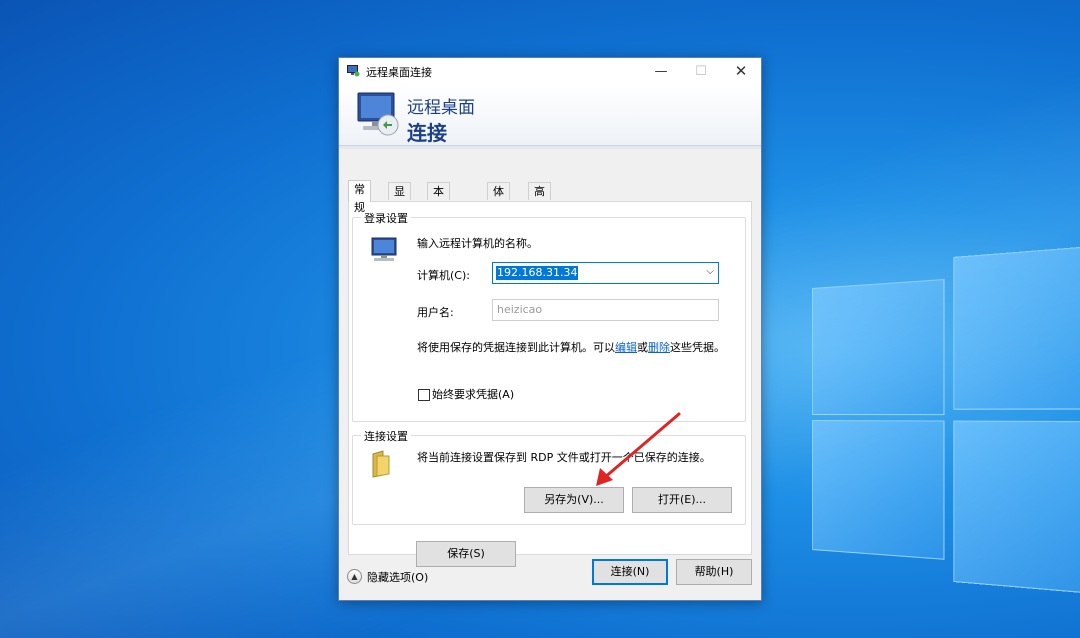 This screenshot has height=638, width=1080. What do you see at coordinates (354, 576) in the screenshot?
I see `collapse-up-icon: ▲` at bounding box center [354, 576].